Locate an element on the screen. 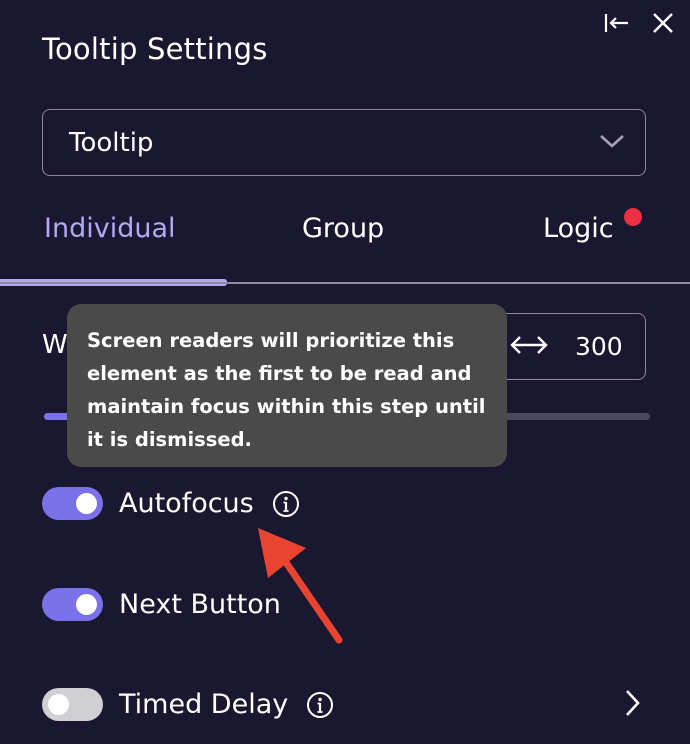 Image resolution: width=690 pixels, height=744 pixels. toggle-row-timed-delay: Timed Delay is located at coordinates (188, 704).